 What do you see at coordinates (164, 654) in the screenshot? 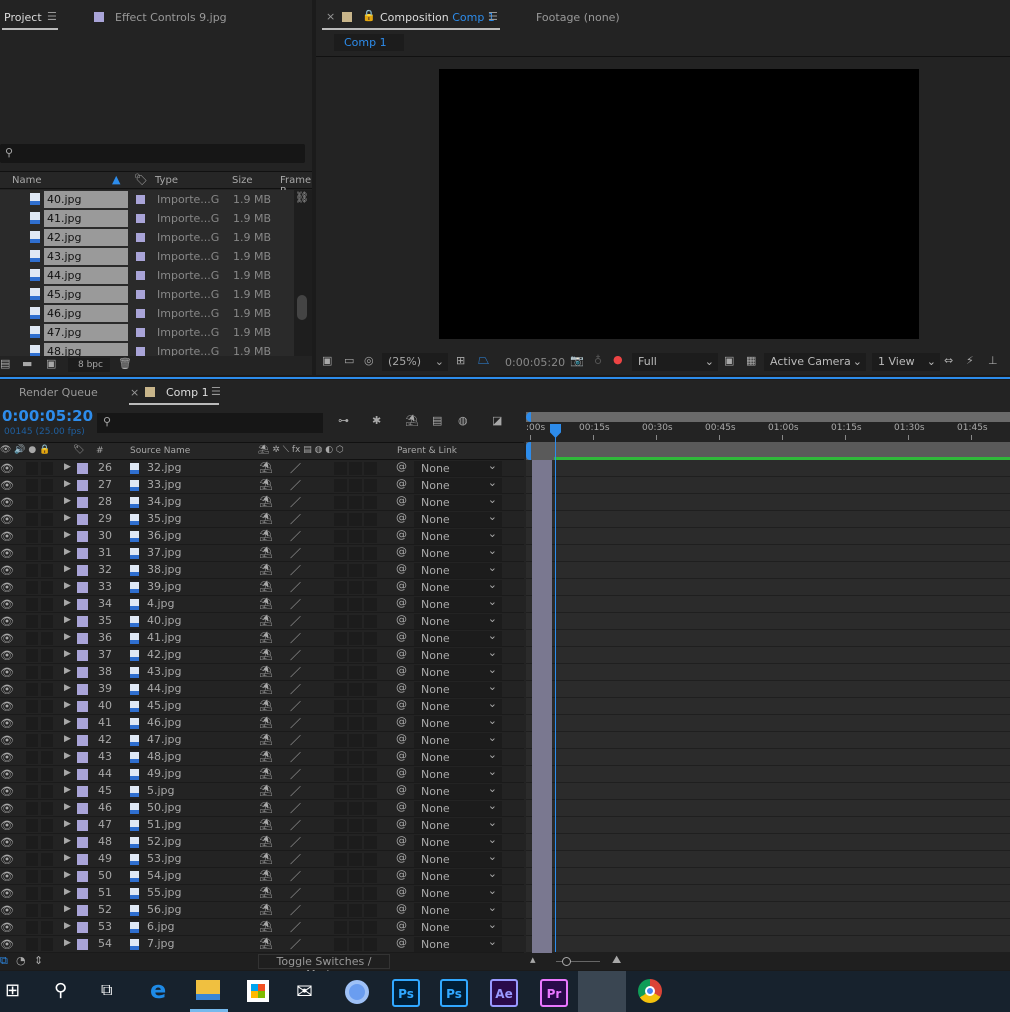
I see `layer-name: 42.jpg` at bounding box center [164, 654].